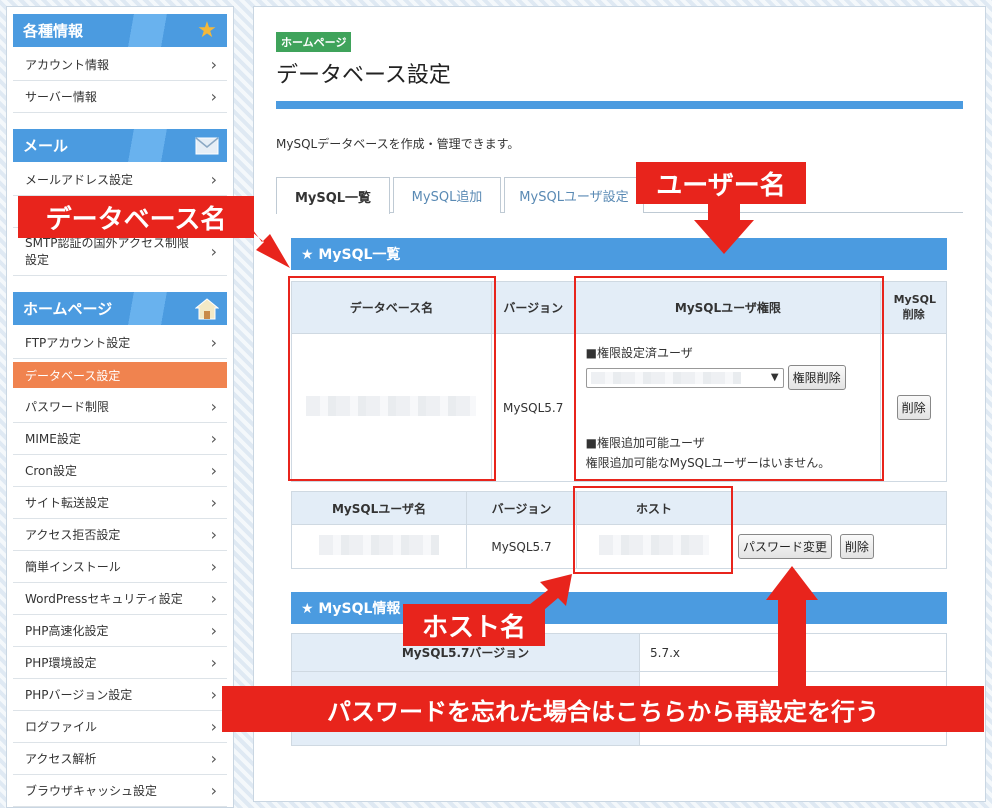 This screenshot has height=808, width=992. Describe the element at coordinates (721, 183) in the screenshot. I see `annotation-user-name: ユーザー名` at that location.